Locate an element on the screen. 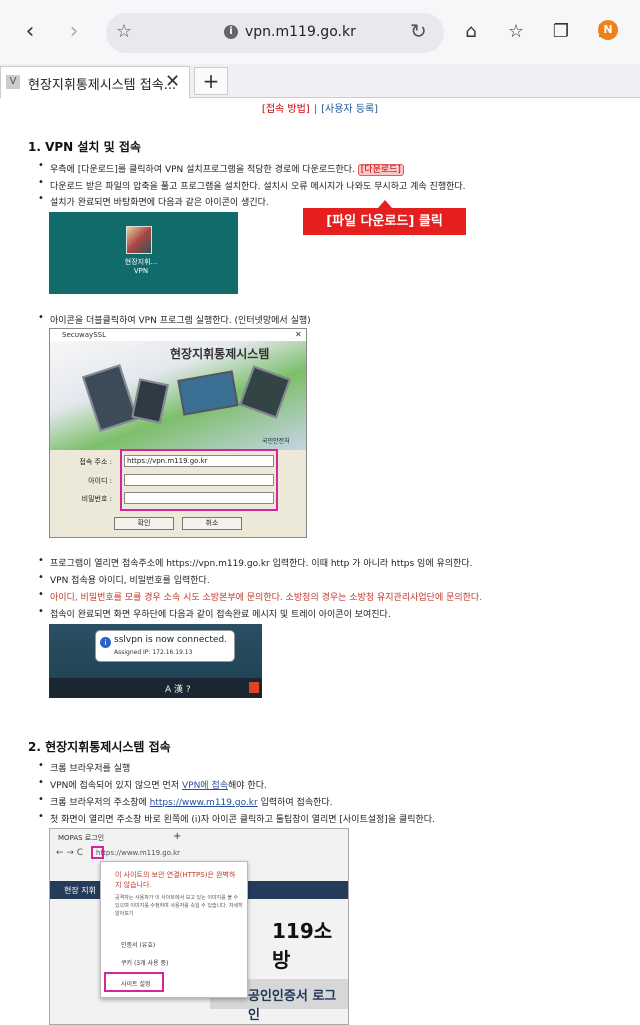 This screenshot has width=640, height=1025. favorites-icon: ☆ is located at coordinates (516, 32).